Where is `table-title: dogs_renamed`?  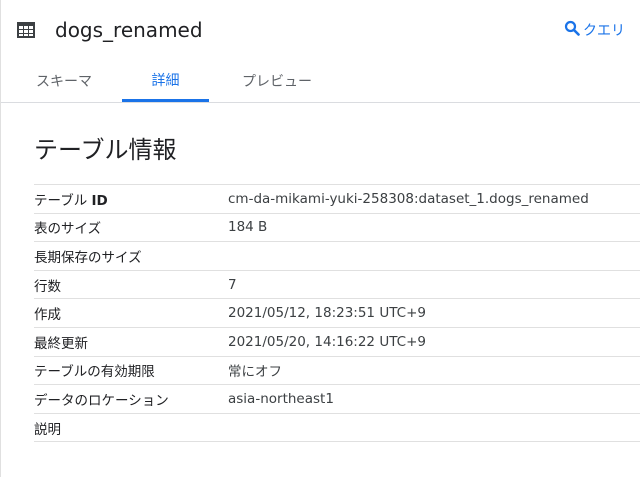
table-title: dogs_renamed is located at coordinates (129, 30).